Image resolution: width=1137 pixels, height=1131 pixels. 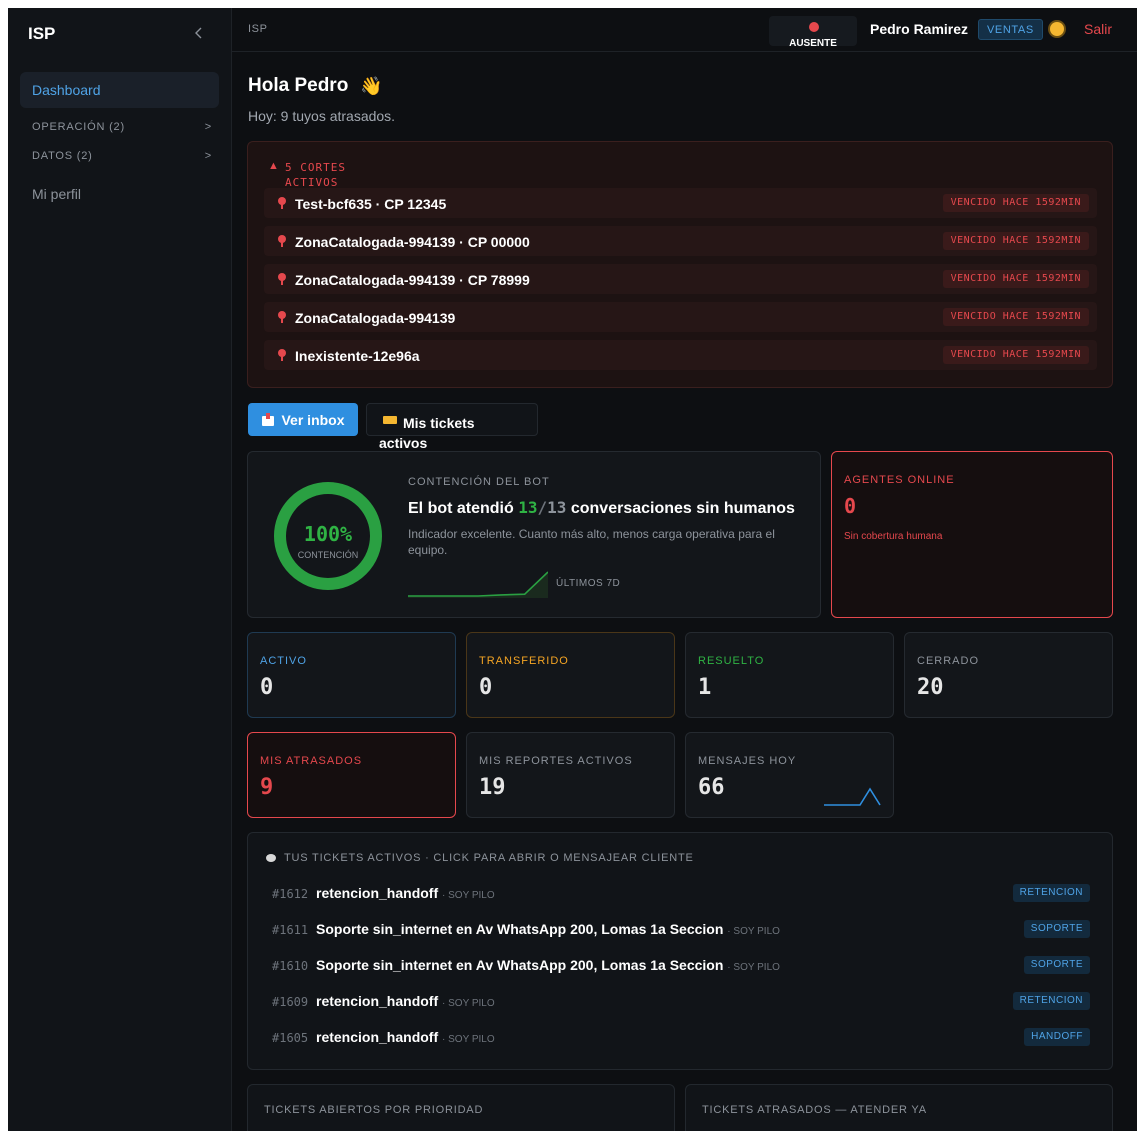 I want to click on outage-name: Inexistente-12e96a, so click(x=357, y=356).